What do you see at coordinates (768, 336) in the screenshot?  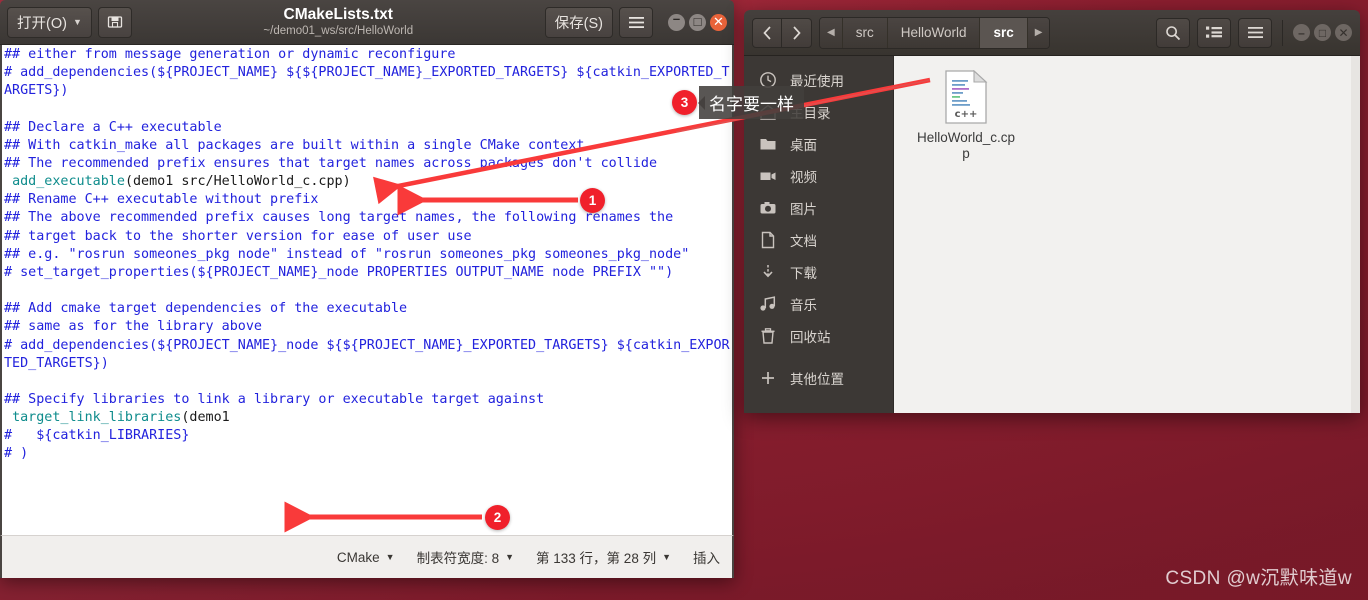 I see `trash-icon` at bounding box center [768, 336].